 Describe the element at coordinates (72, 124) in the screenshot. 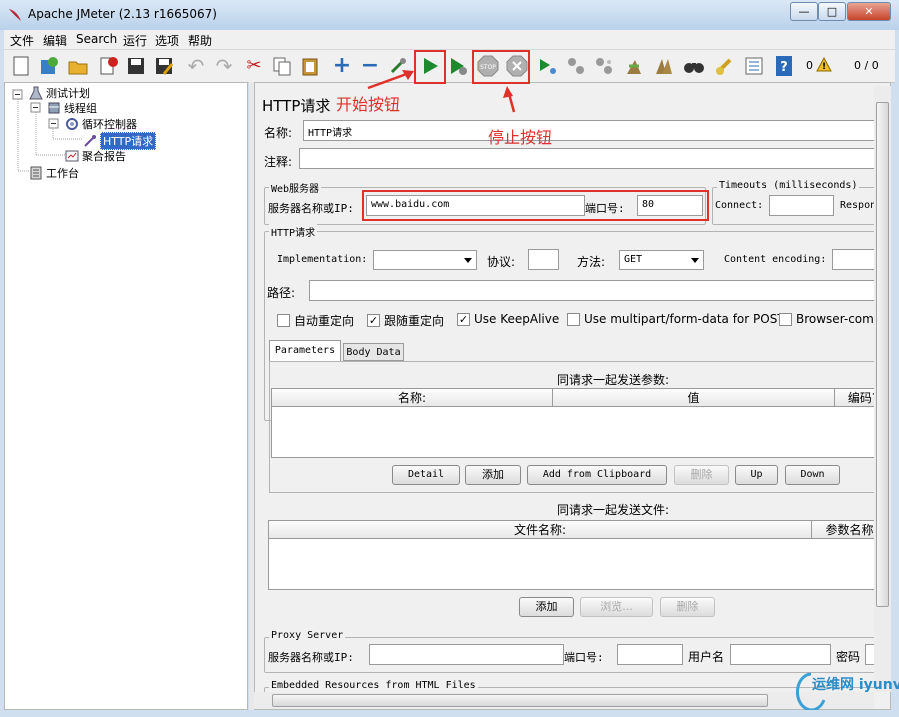

I see `loop-controller-icon` at that location.